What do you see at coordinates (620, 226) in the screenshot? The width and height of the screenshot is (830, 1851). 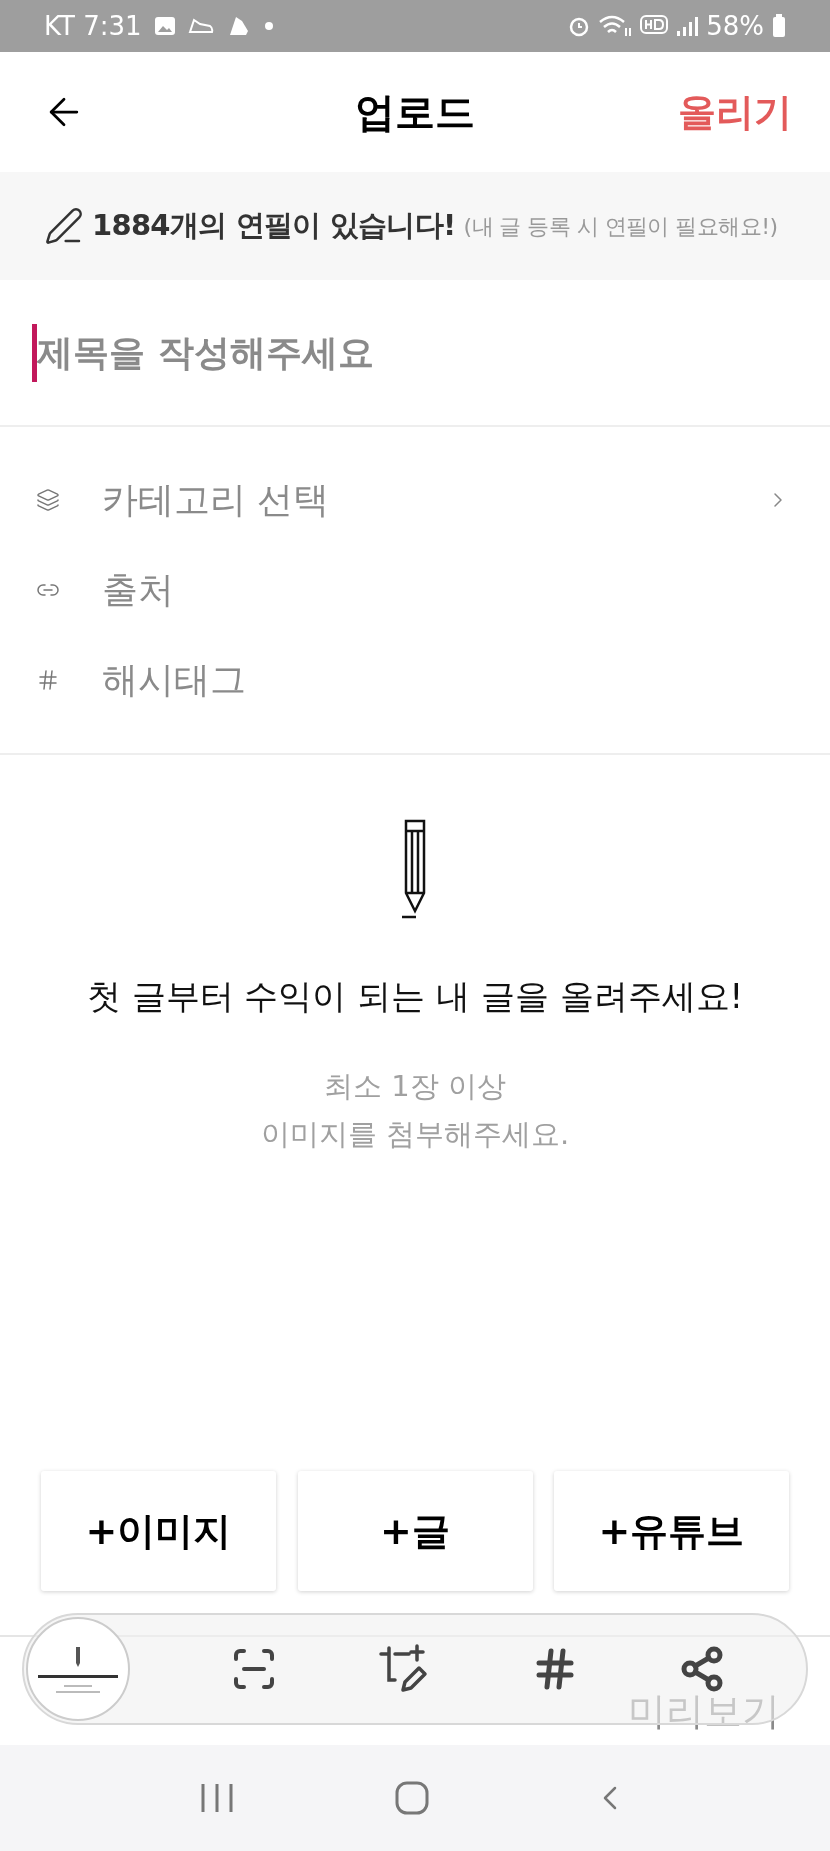 I see `pencil-note-text: (내 글 등록 시 연필이 필요해요!)` at bounding box center [620, 226].